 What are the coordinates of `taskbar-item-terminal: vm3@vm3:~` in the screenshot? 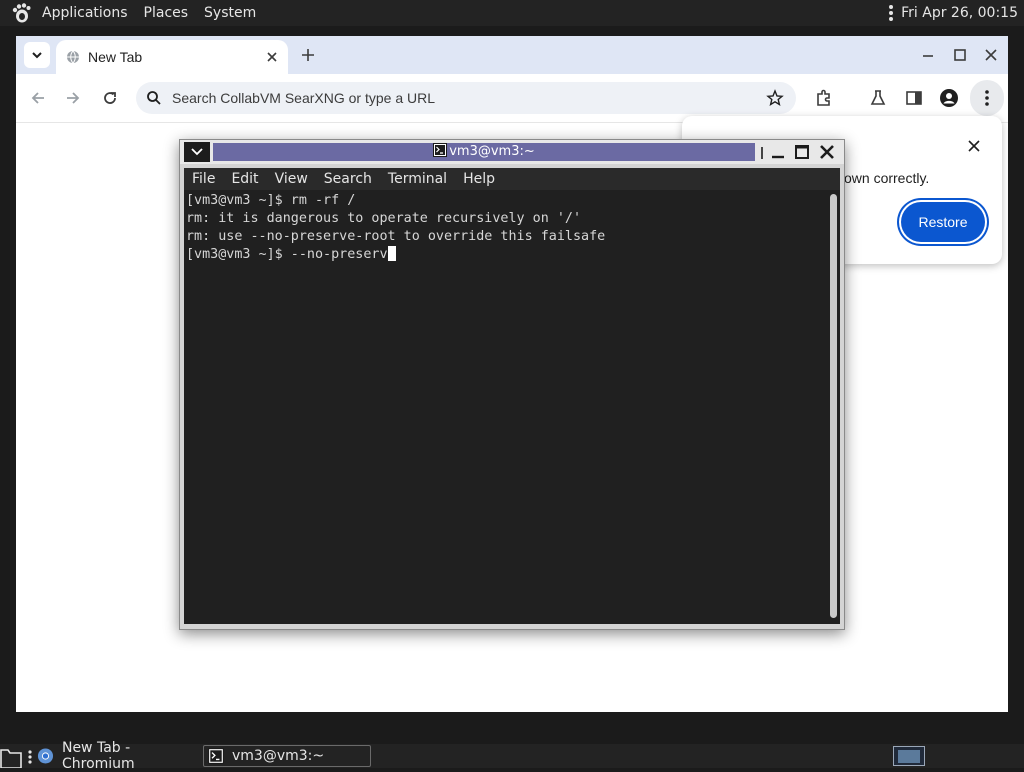 It's located at (287, 756).